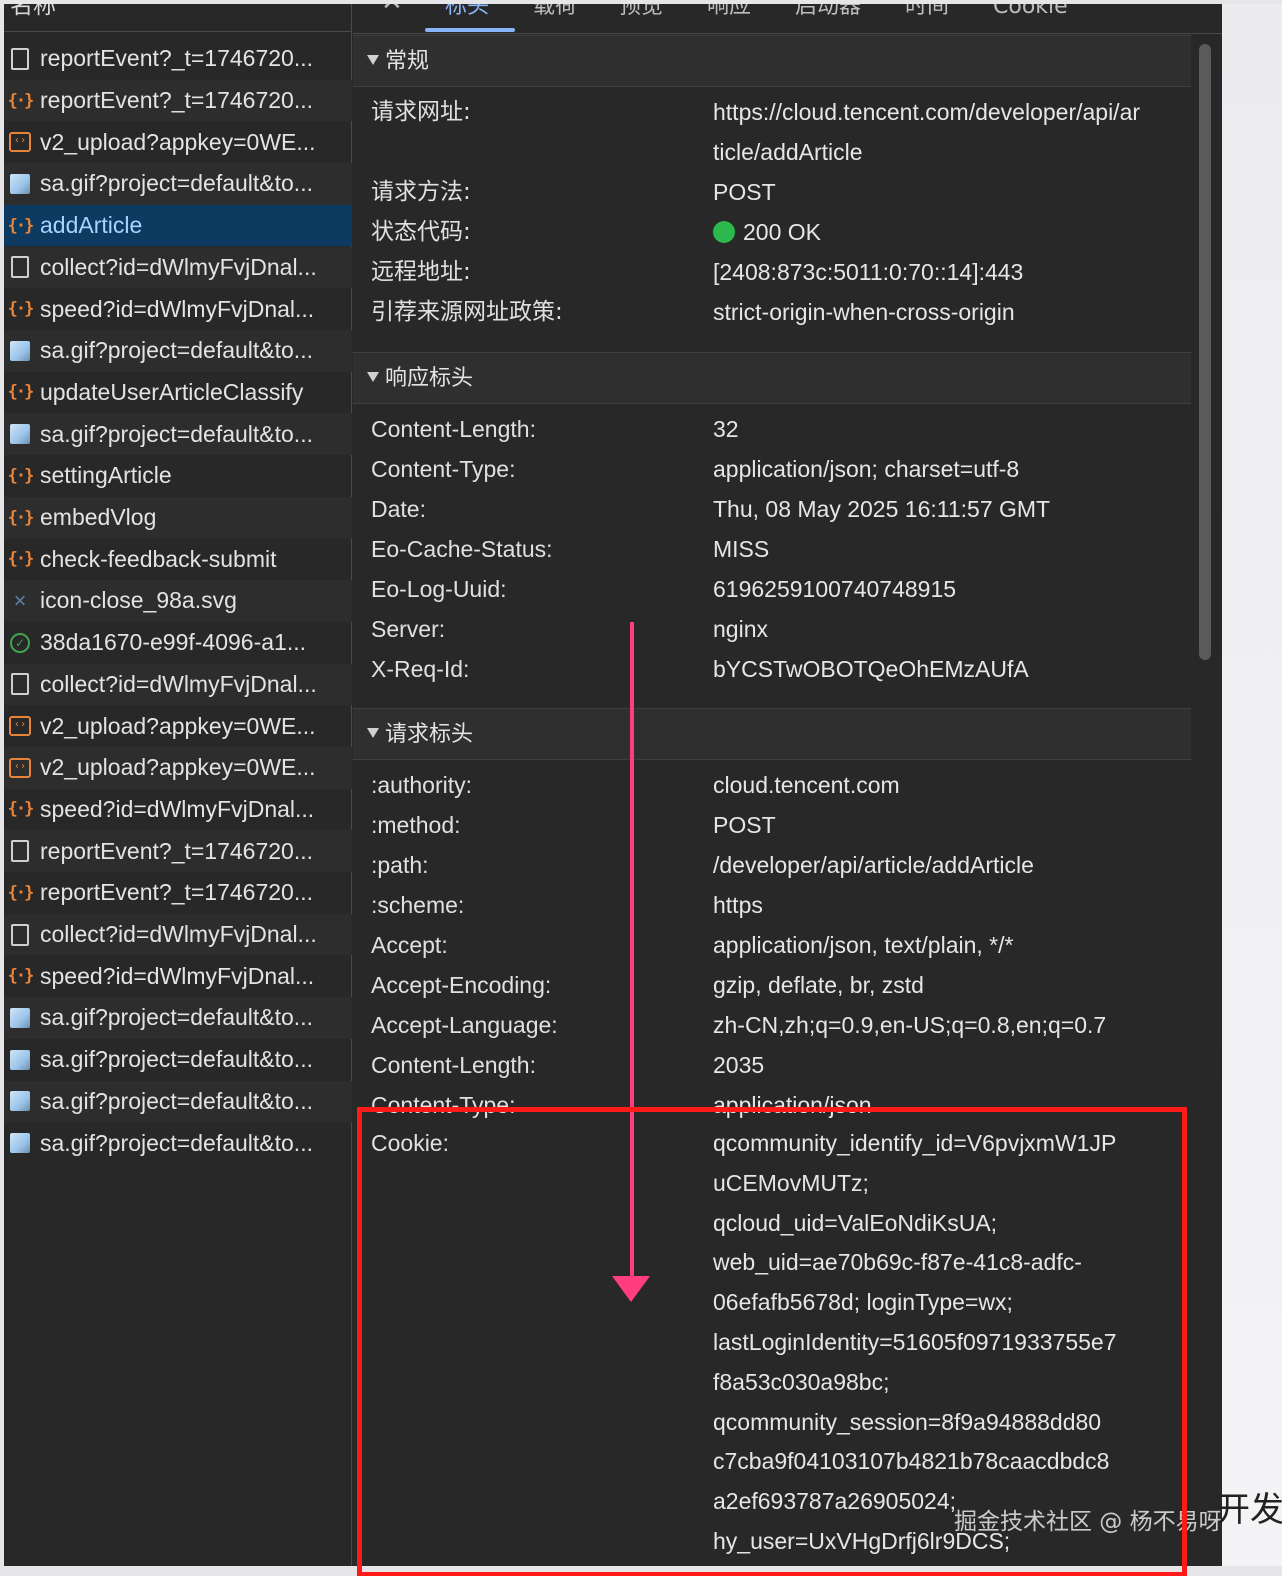 This screenshot has width=1282, height=1576. I want to click on tab-payload: 载荷, so click(555, 14).